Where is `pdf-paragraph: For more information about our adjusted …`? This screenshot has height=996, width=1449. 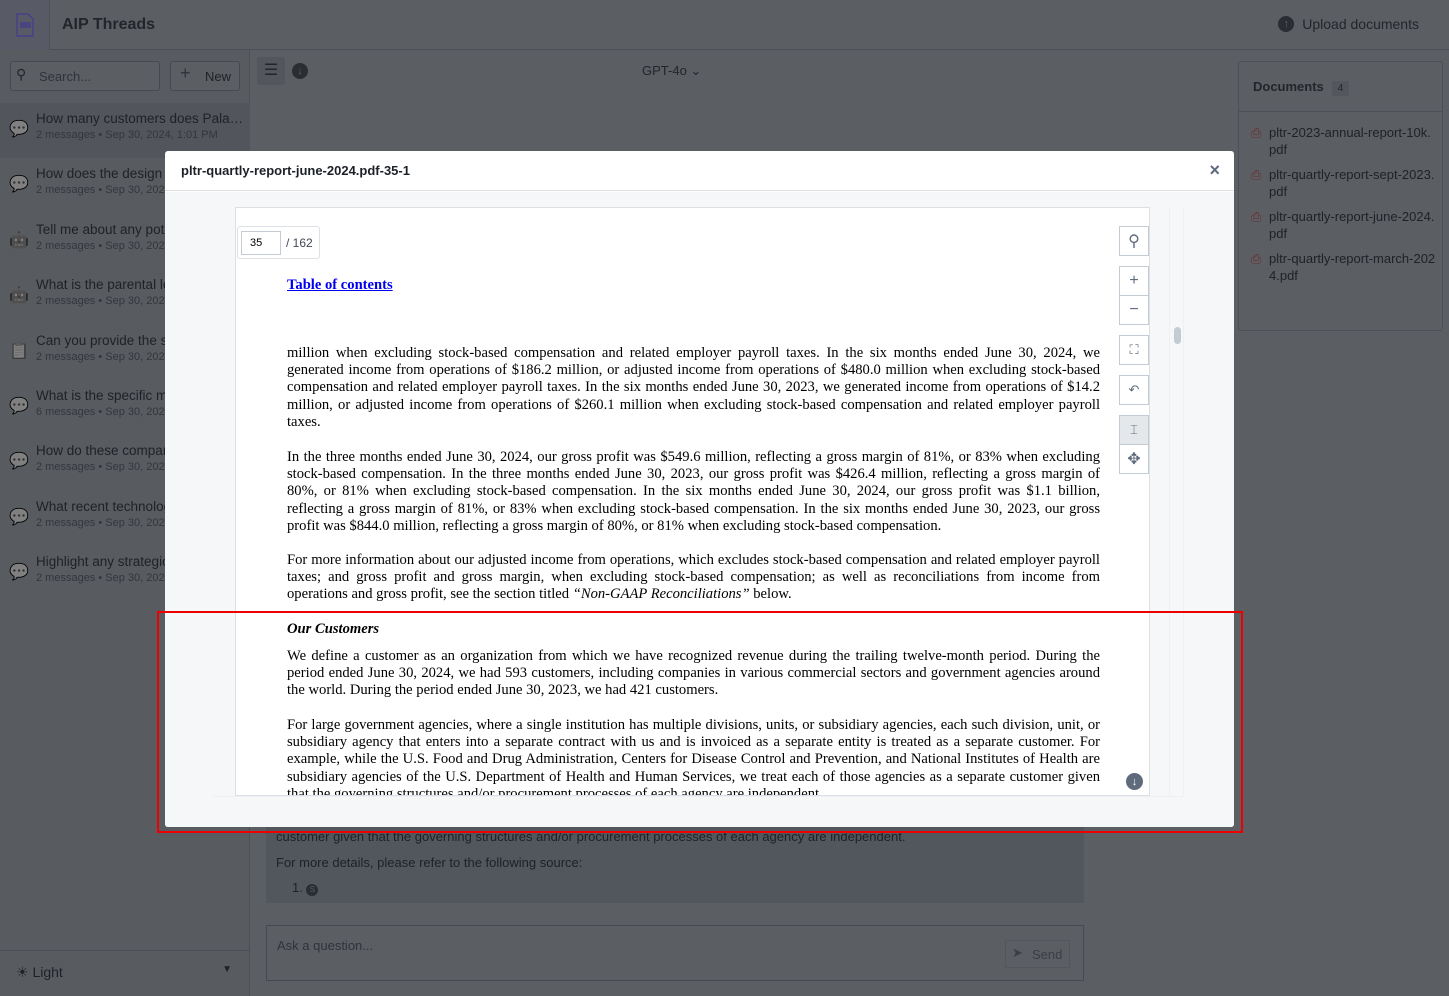 pdf-paragraph: For more information about our adjusted … is located at coordinates (693, 578).